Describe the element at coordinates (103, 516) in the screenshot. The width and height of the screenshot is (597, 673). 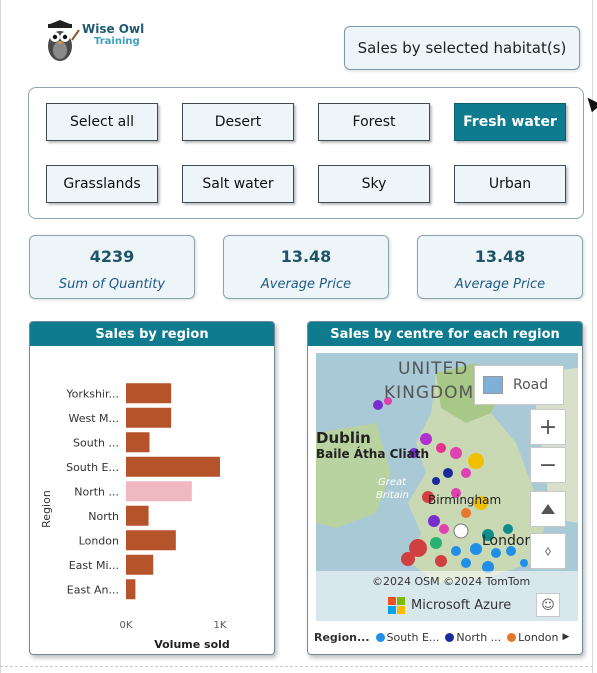
I see `bar-category-label: North` at that location.